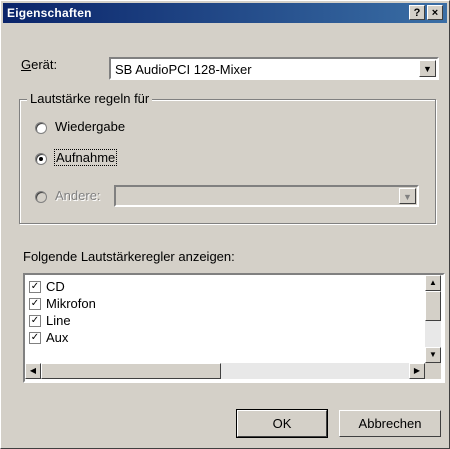  What do you see at coordinates (183, 69) in the screenshot?
I see `device-select-value: SB AudioPCI 128-Mixer` at bounding box center [183, 69].